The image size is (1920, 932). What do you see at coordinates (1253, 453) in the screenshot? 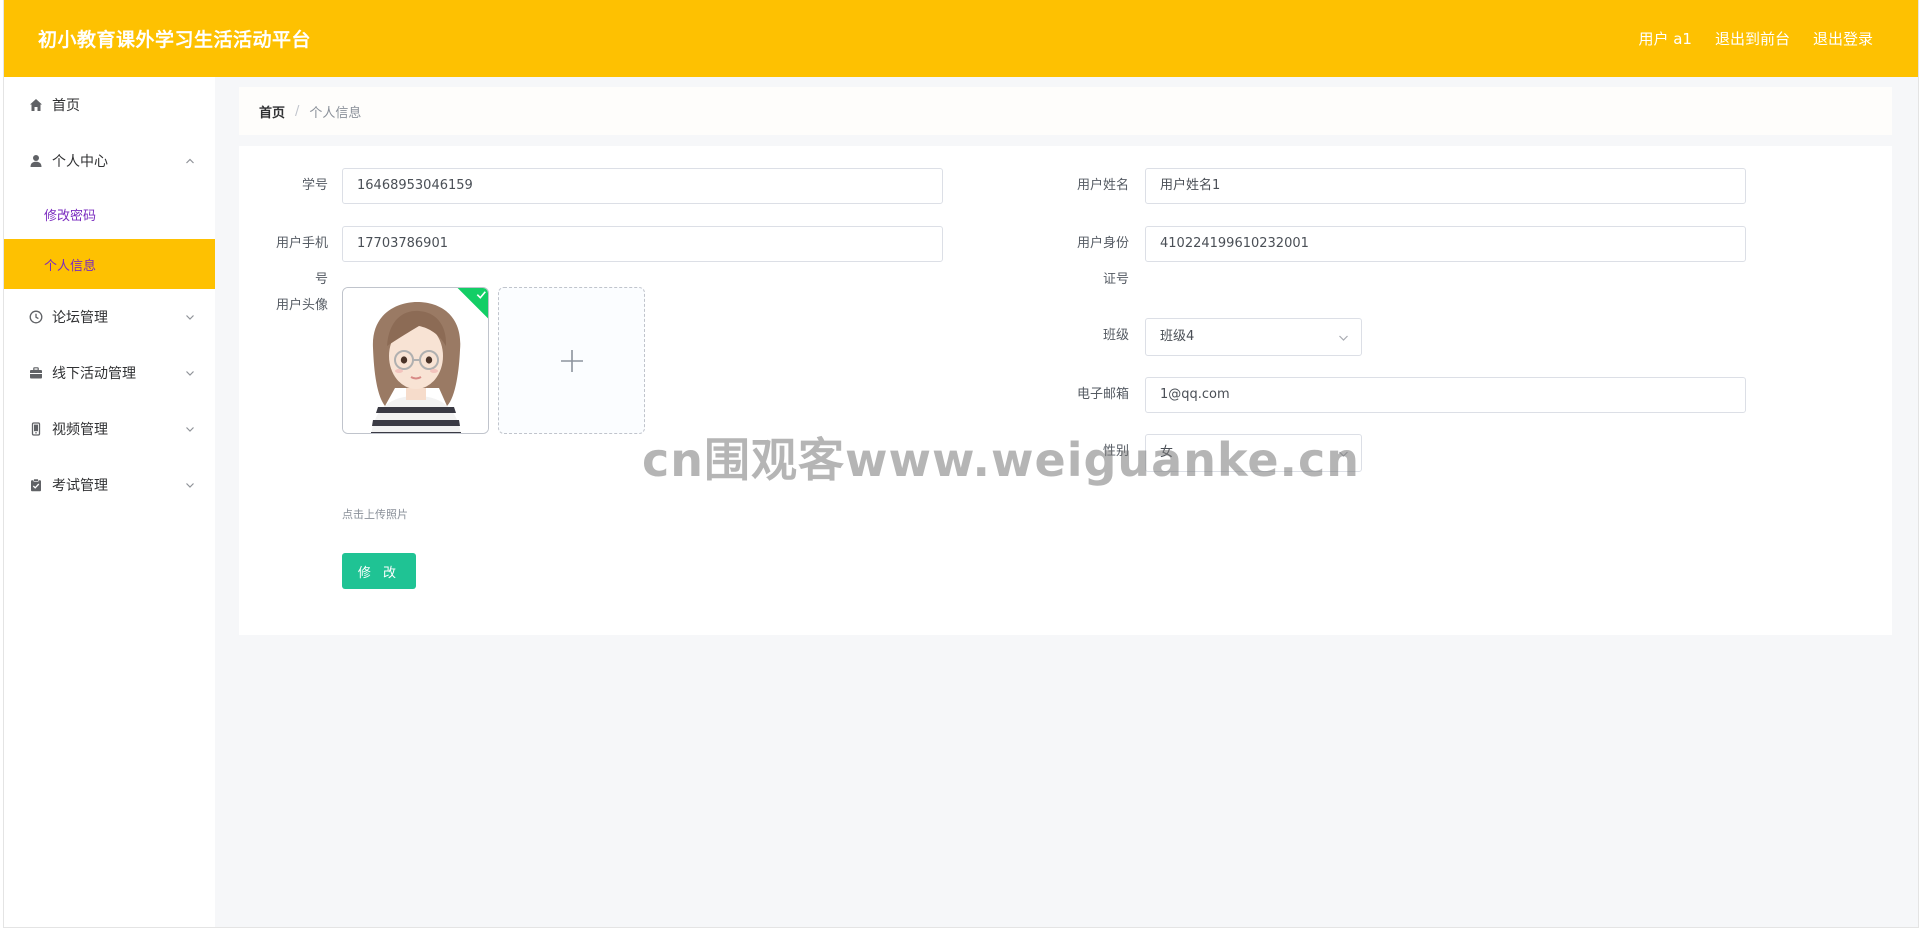
I see `gender-select: 女` at bounding box center [1253, 453].